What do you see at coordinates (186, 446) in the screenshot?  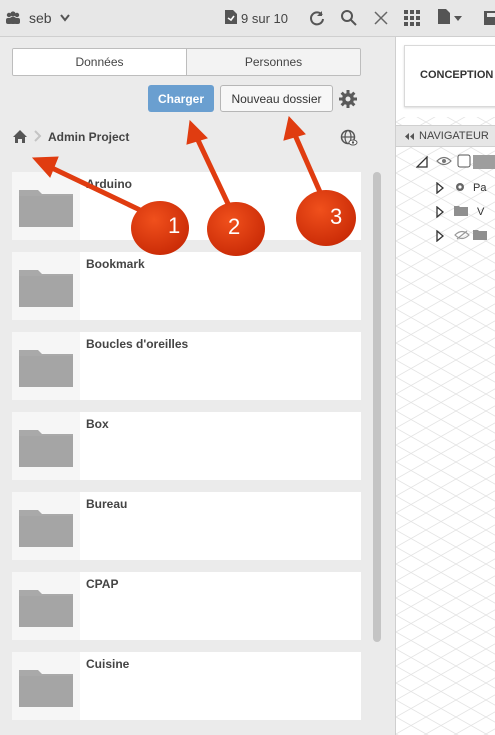 I see `list-item: Box` at bounding box center [186, 446].